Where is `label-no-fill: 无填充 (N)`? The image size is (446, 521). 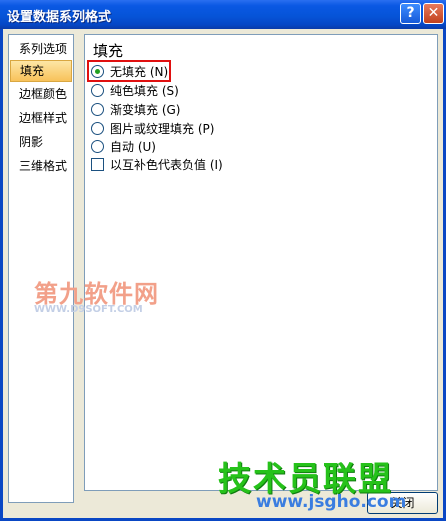 label-no-fill: 无填充 (N) is located at coordinates (139, 72).